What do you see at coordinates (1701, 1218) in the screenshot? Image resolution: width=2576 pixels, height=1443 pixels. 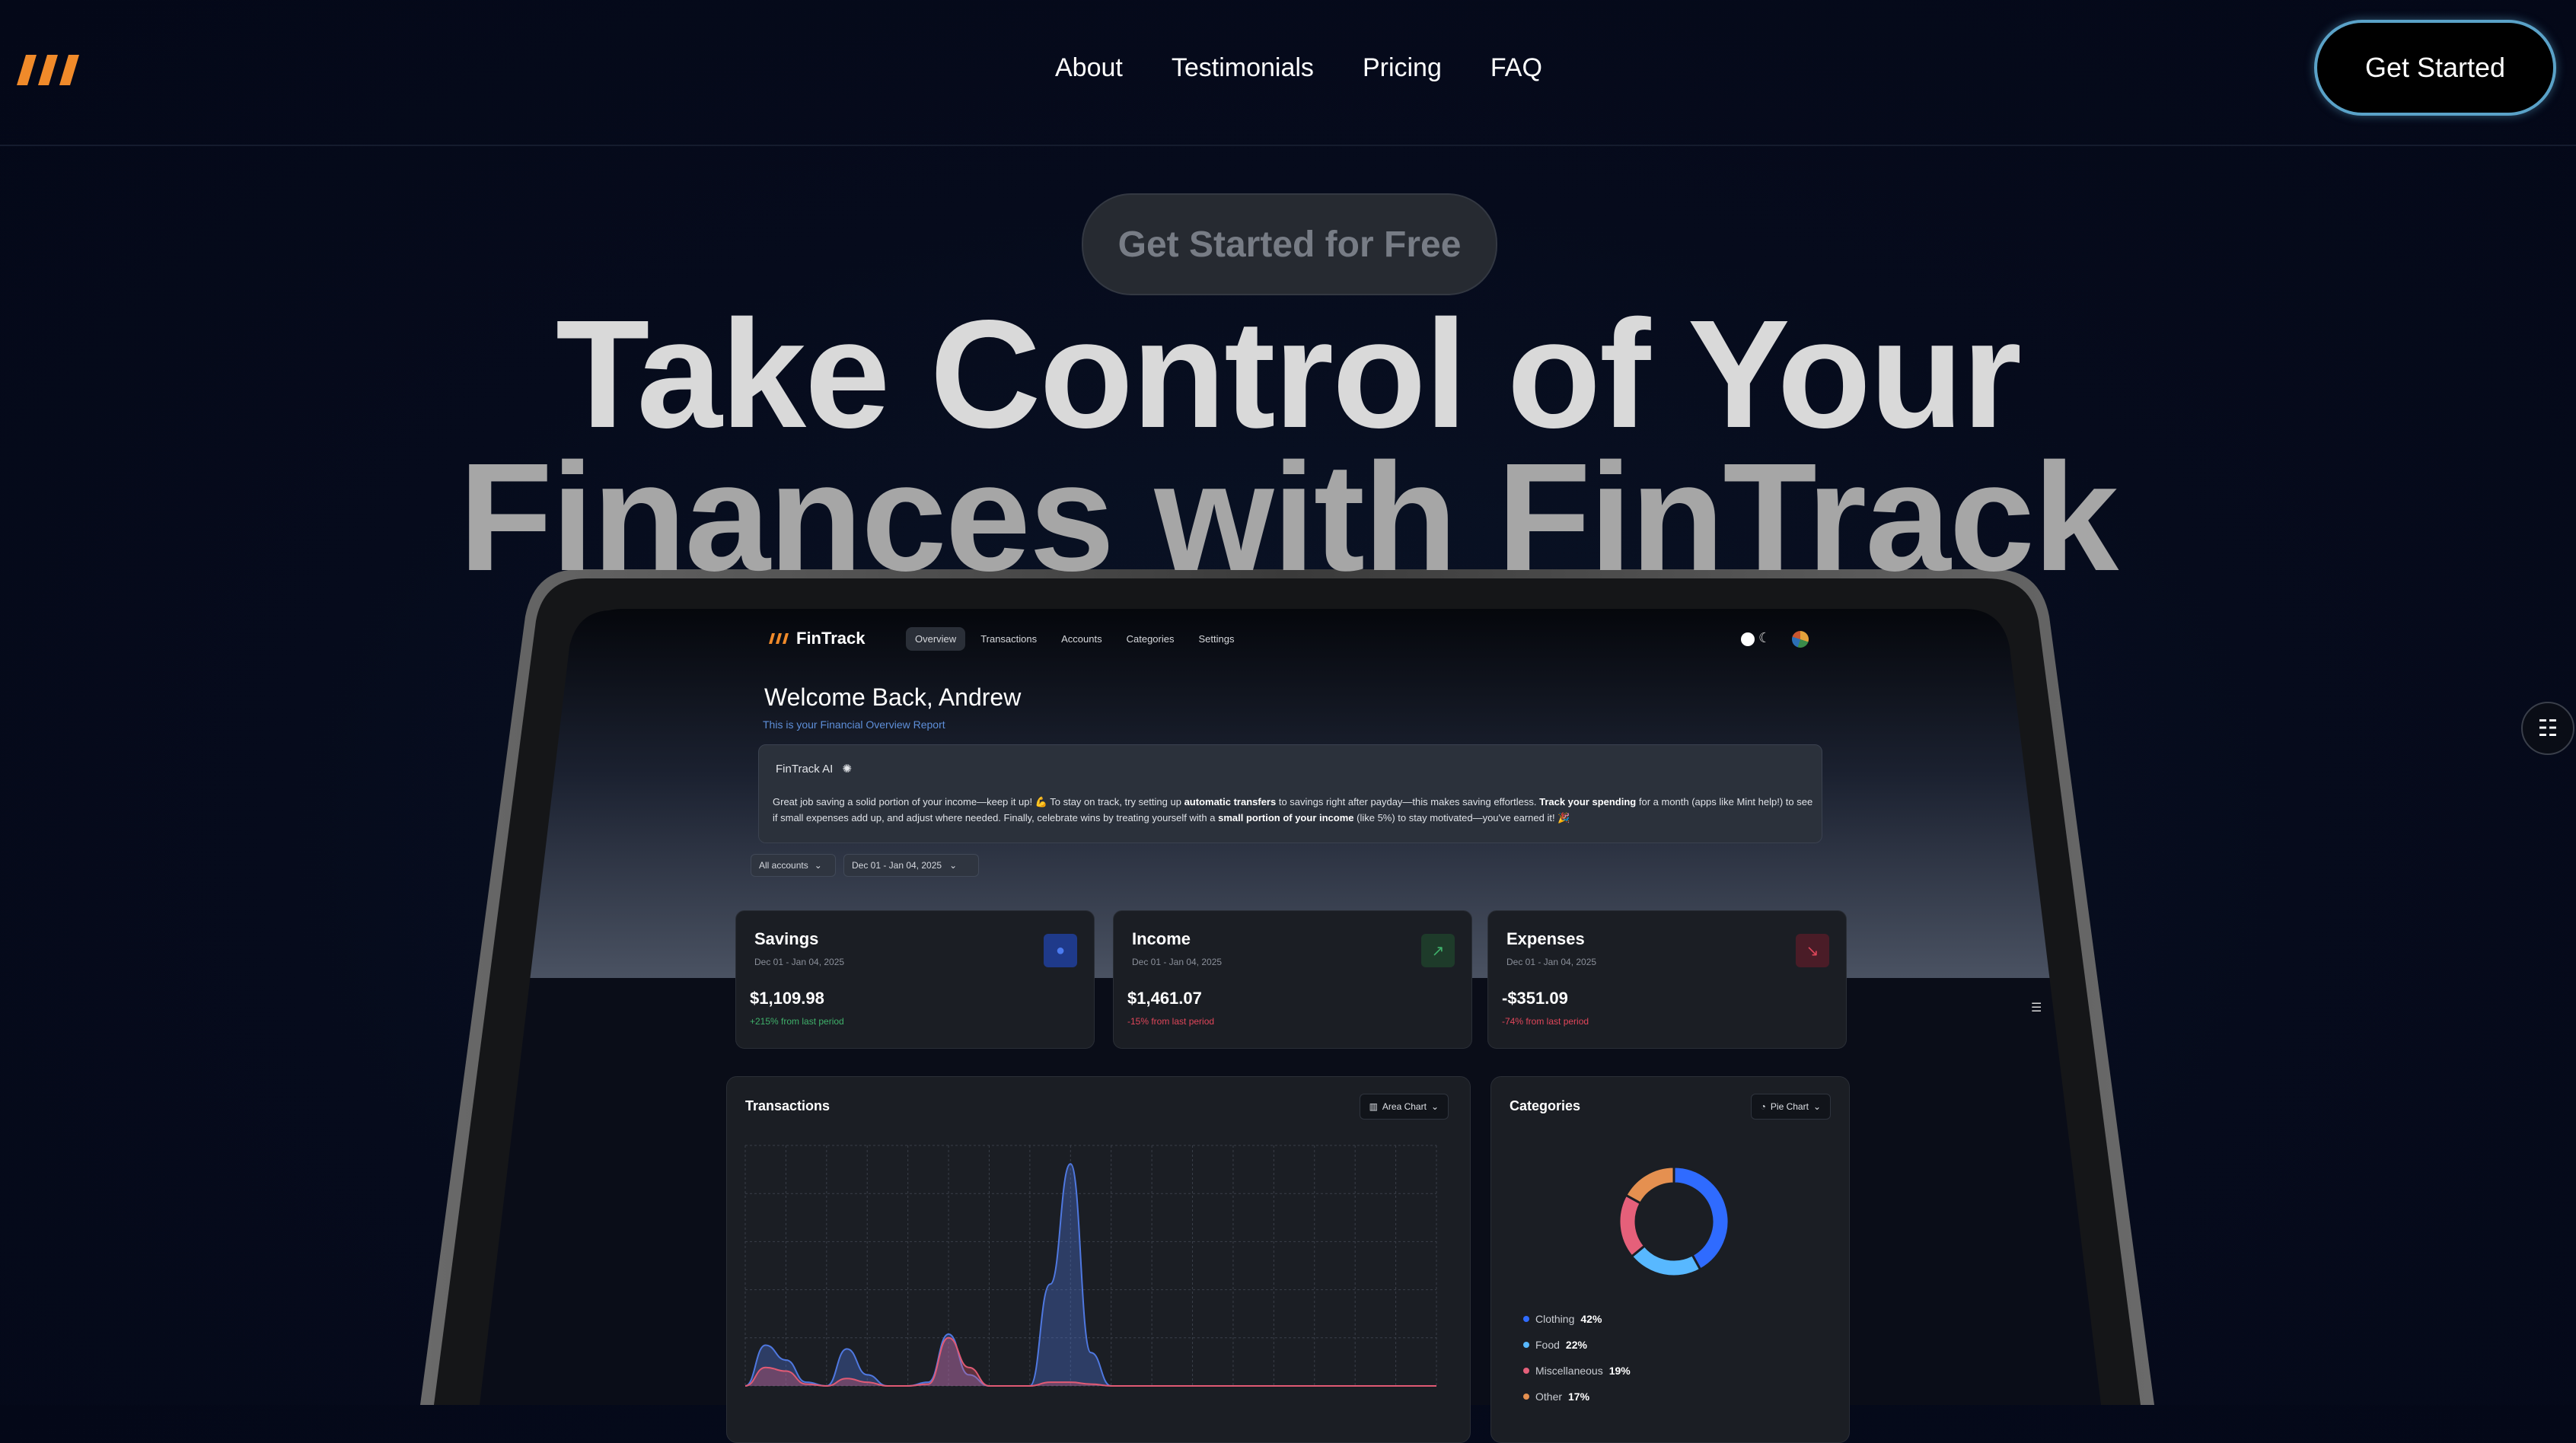 I see `donut-slice-clothing` at bounding box center [1701, 1218].